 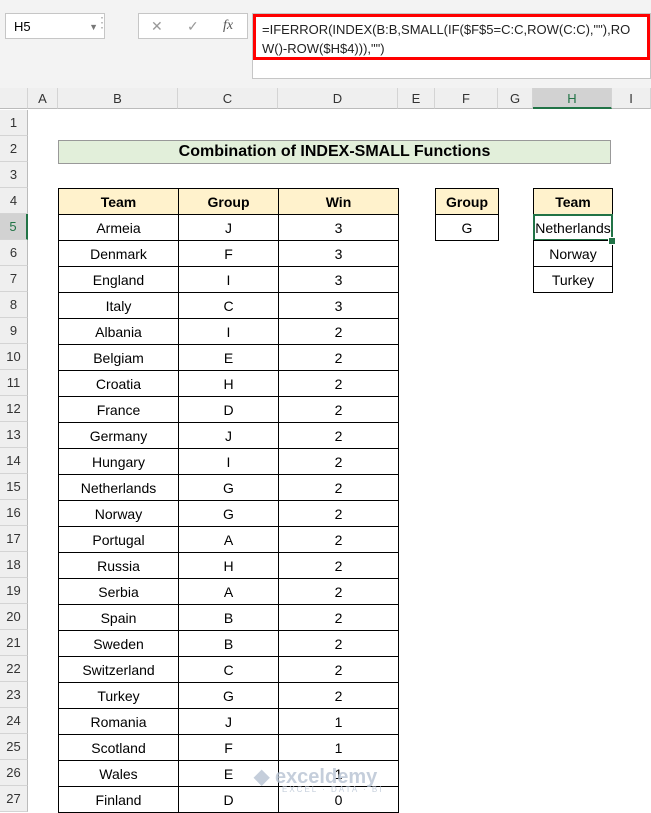 What do you see at coordinates (102, 22) in the screenshot?
I see `drag-handle-icon: ⋮` at bounding box center [102, 22].